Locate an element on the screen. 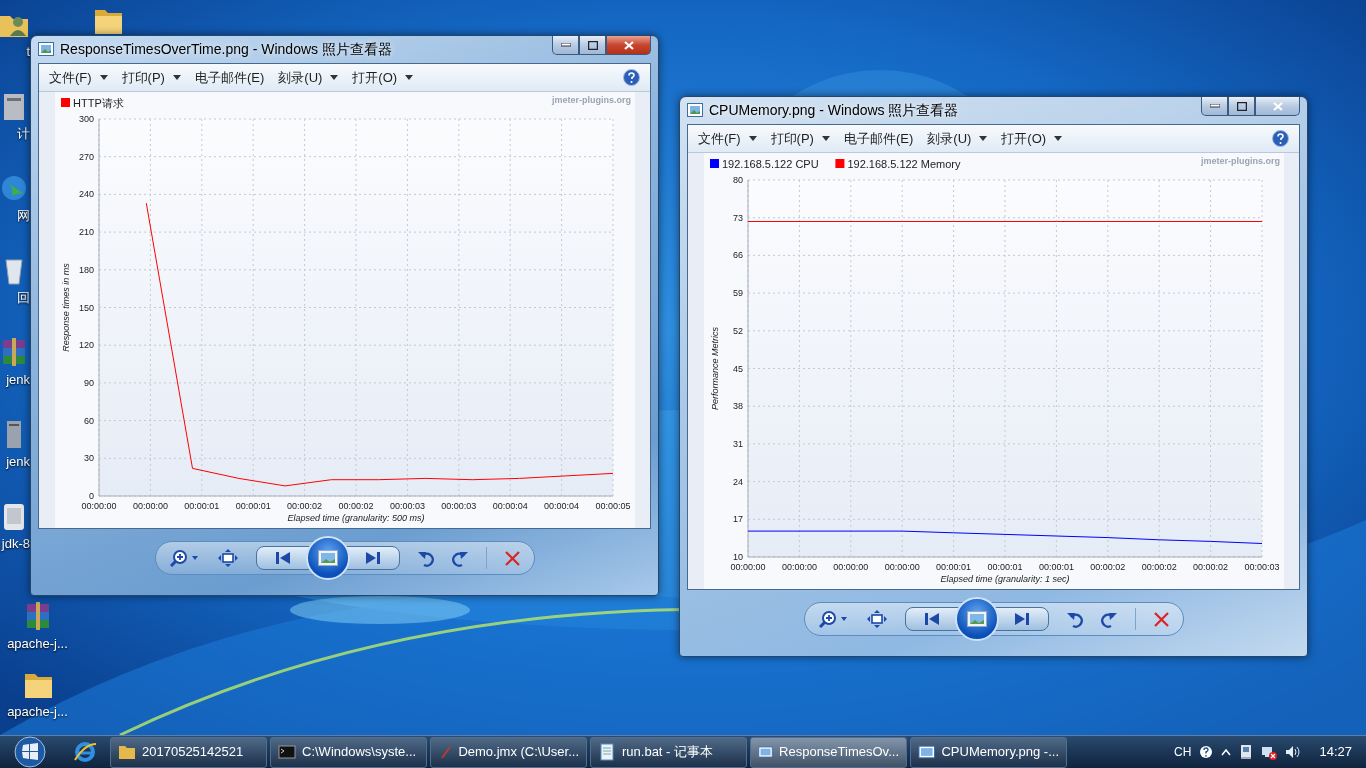  icon-label: 计 is located at coordinates (23, 134).